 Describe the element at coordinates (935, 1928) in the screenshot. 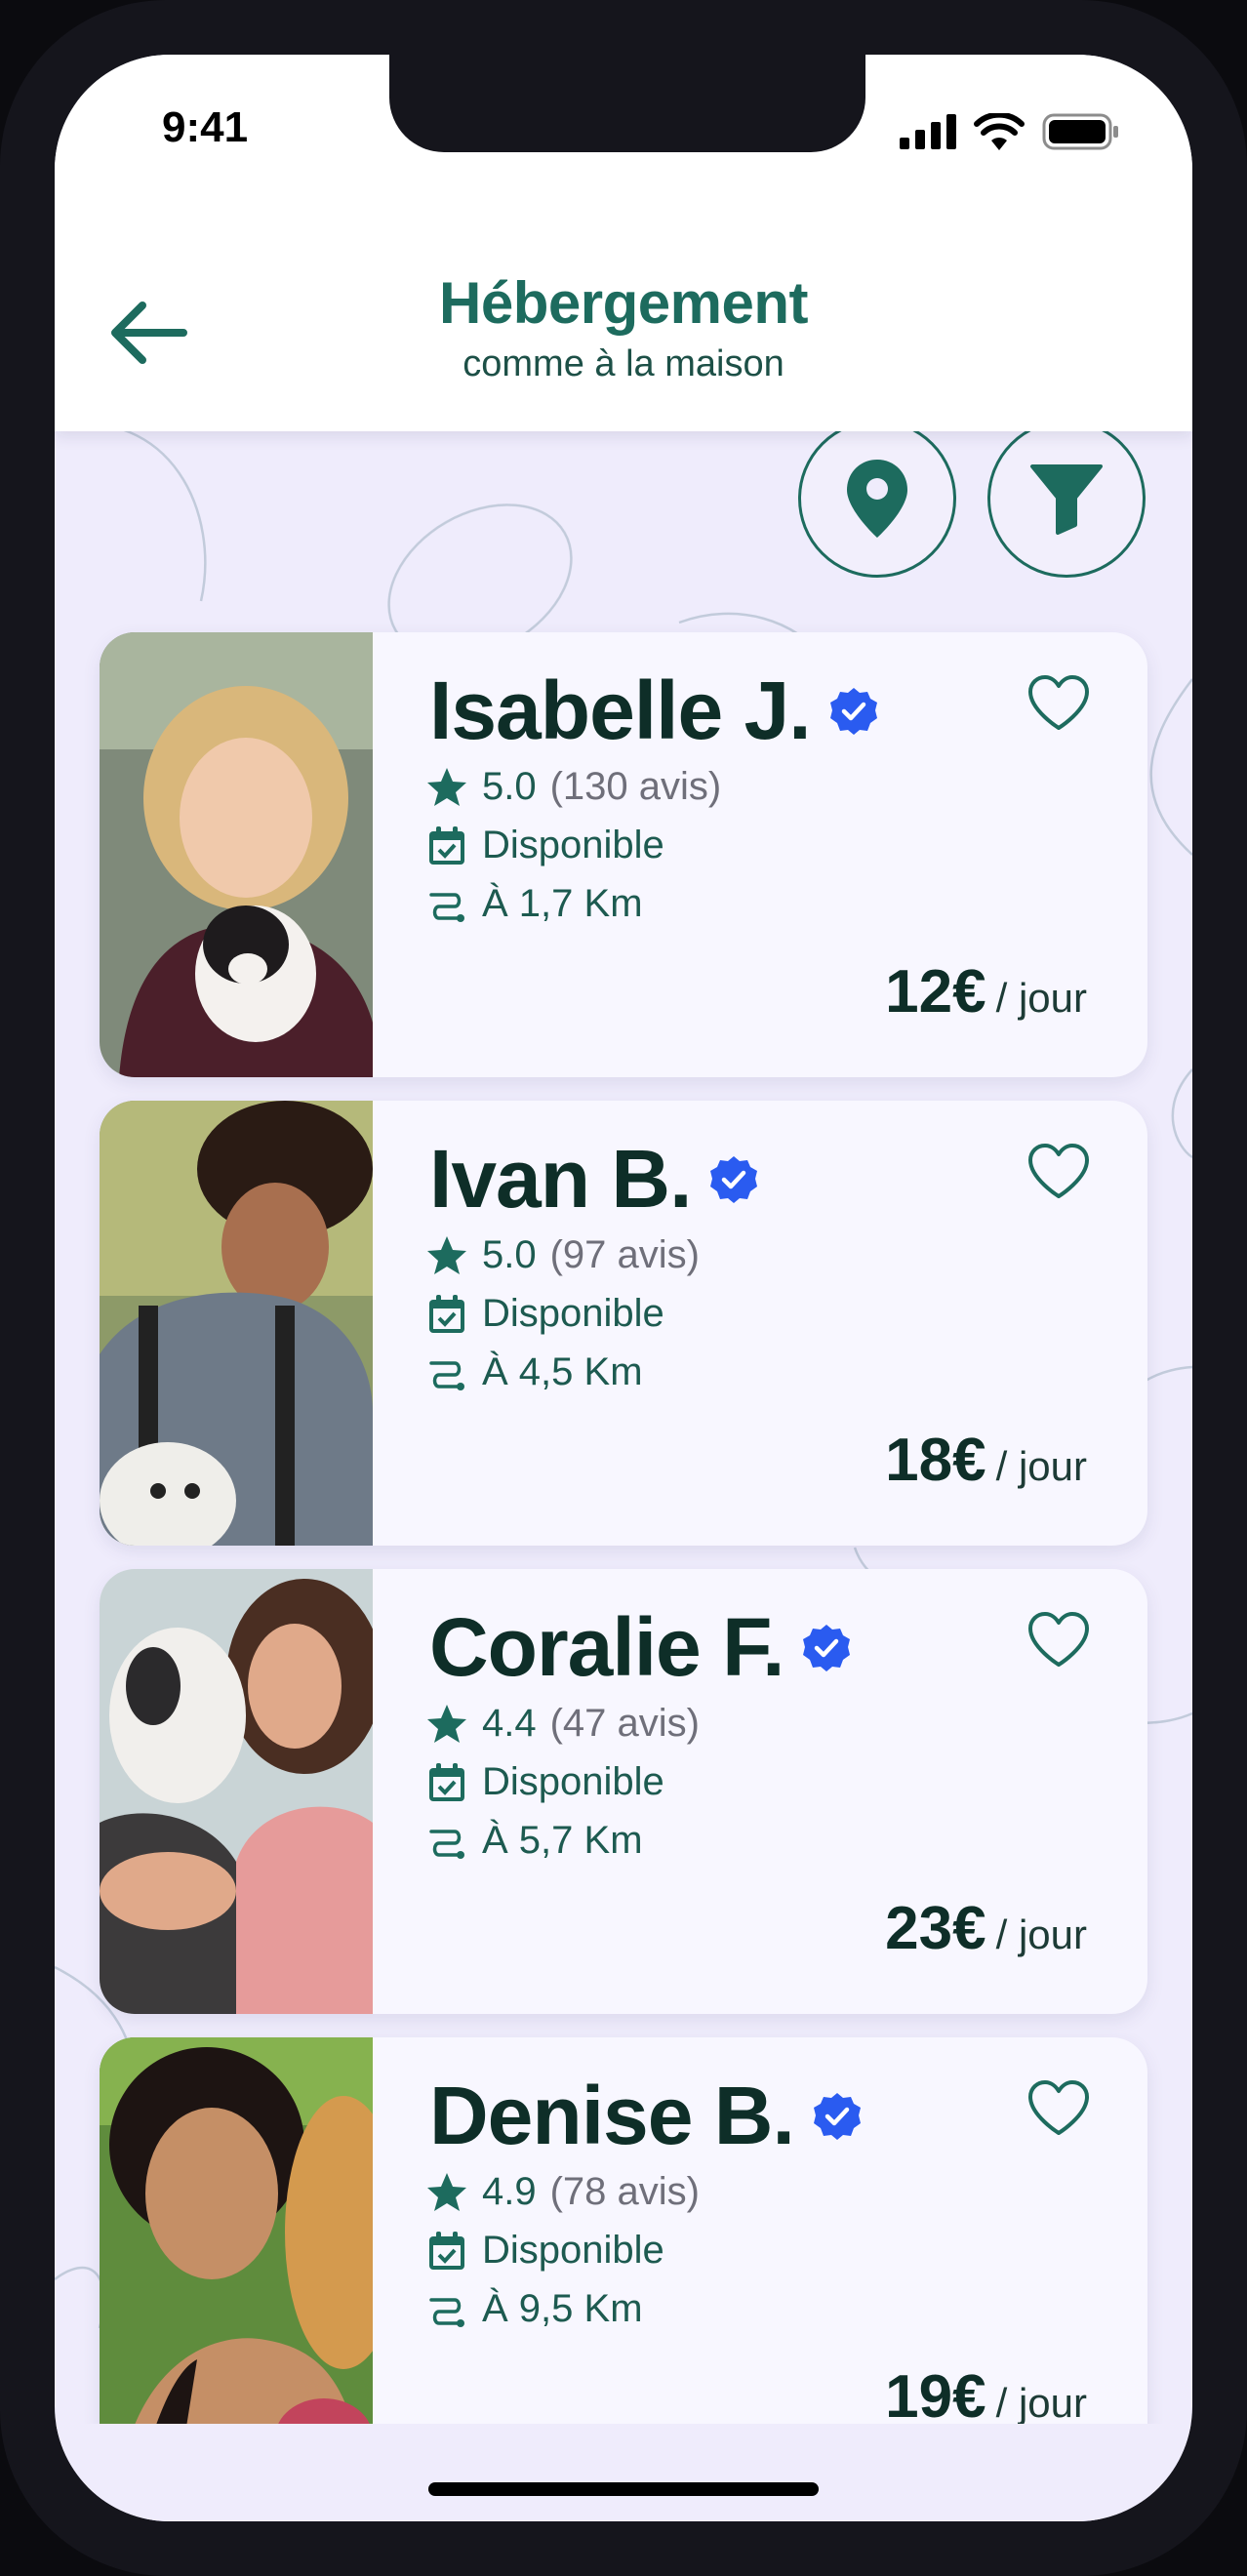

I see `price-amount: 23€` at that location.